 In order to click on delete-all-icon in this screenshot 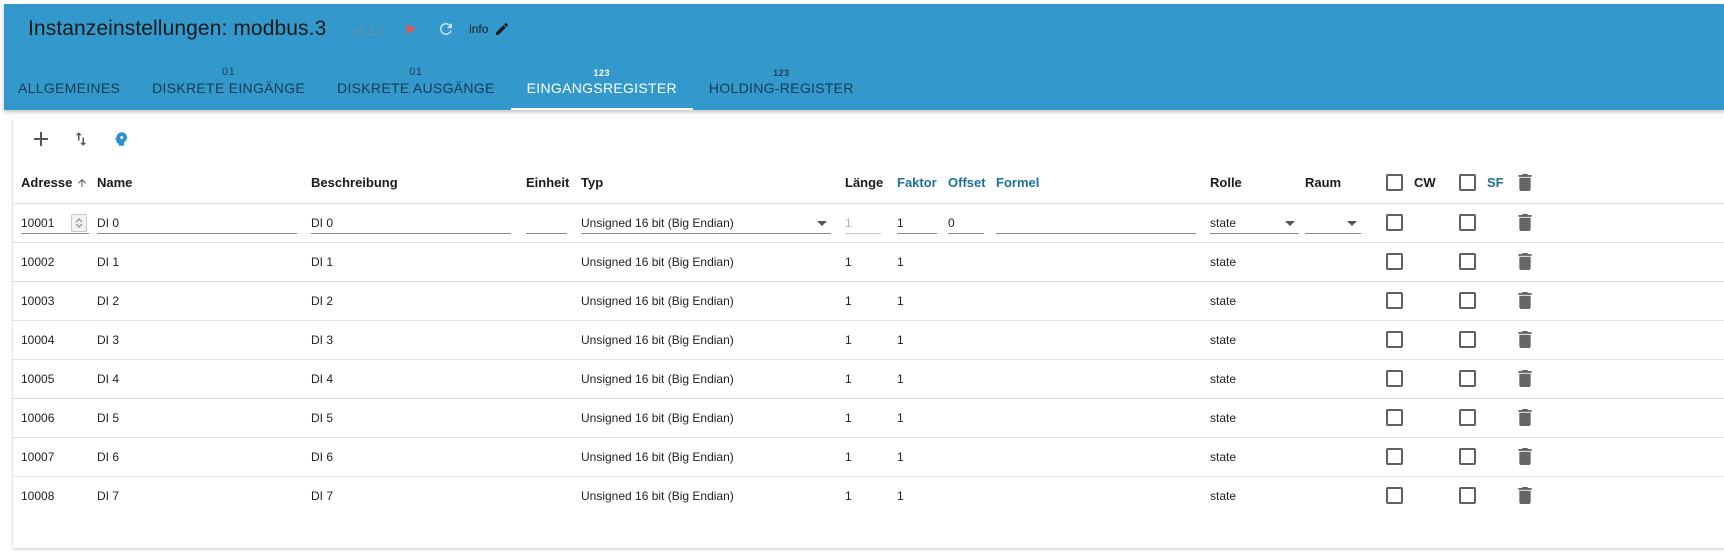, I will do `click(1525, 183)`.